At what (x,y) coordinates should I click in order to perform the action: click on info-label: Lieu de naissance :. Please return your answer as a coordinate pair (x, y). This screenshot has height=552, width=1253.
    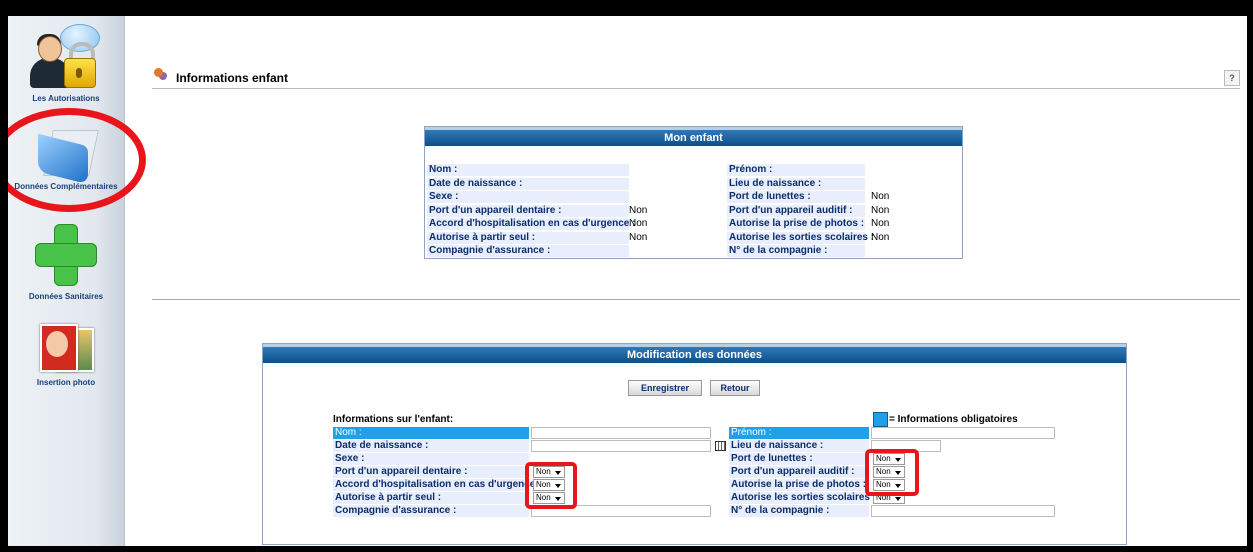
    Looking at the image, I should click on (796, 183).